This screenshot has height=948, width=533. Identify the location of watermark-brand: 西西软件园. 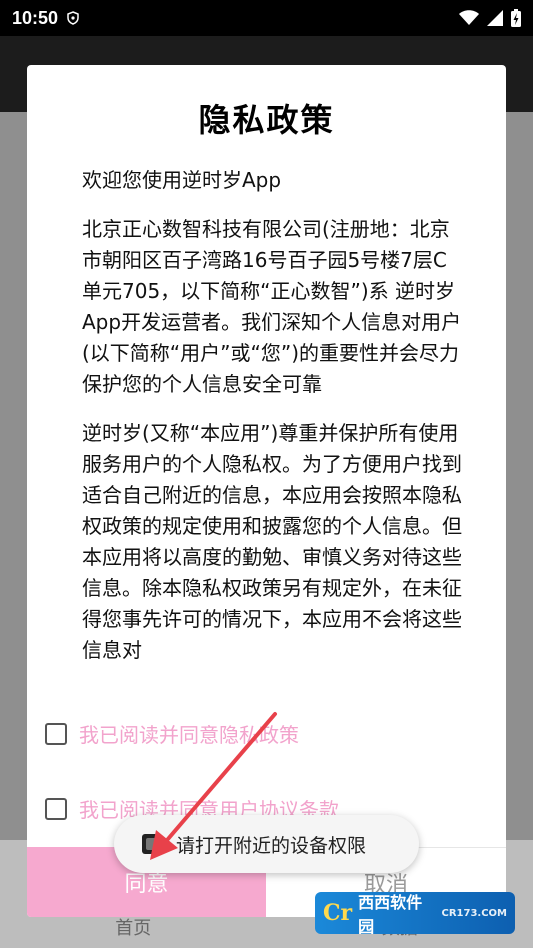
(390, 914).